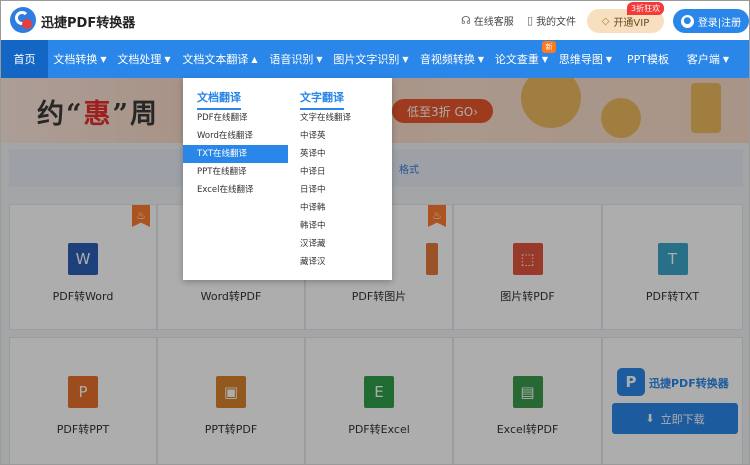 The image size is (750, 465). What do you see at coordinates (313, 190) in the screenshot?
I see `menu-item-ja-zh: 日译中` at bounding box center [313, 190].